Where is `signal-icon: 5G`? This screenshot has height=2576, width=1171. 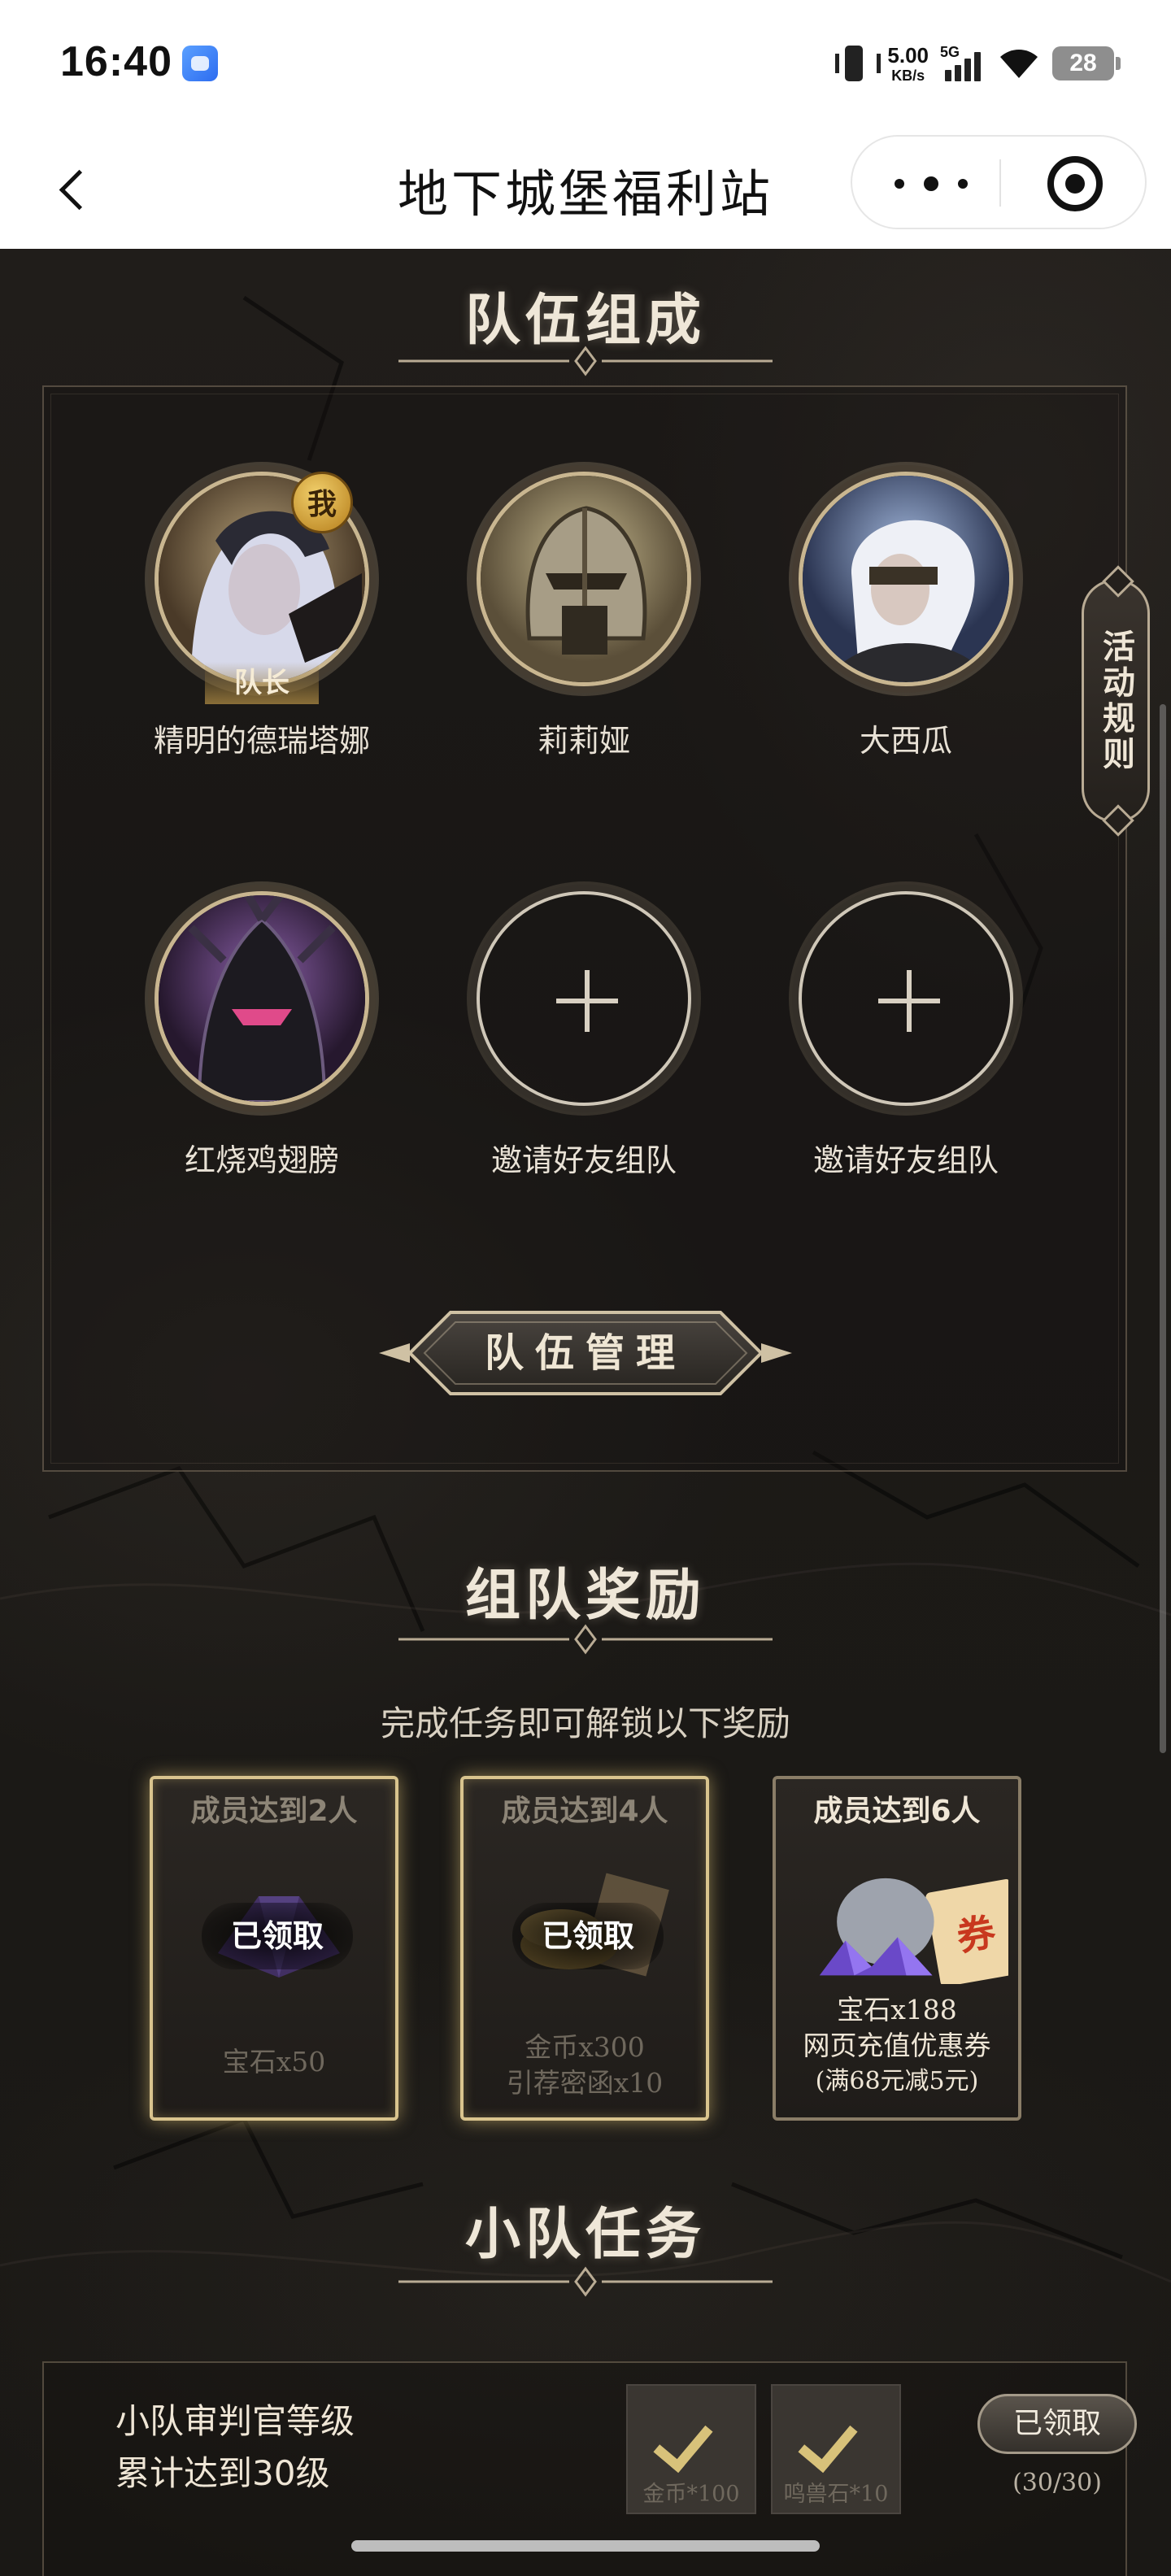
signal-icon: 5G is located at coordinates (963, 64).